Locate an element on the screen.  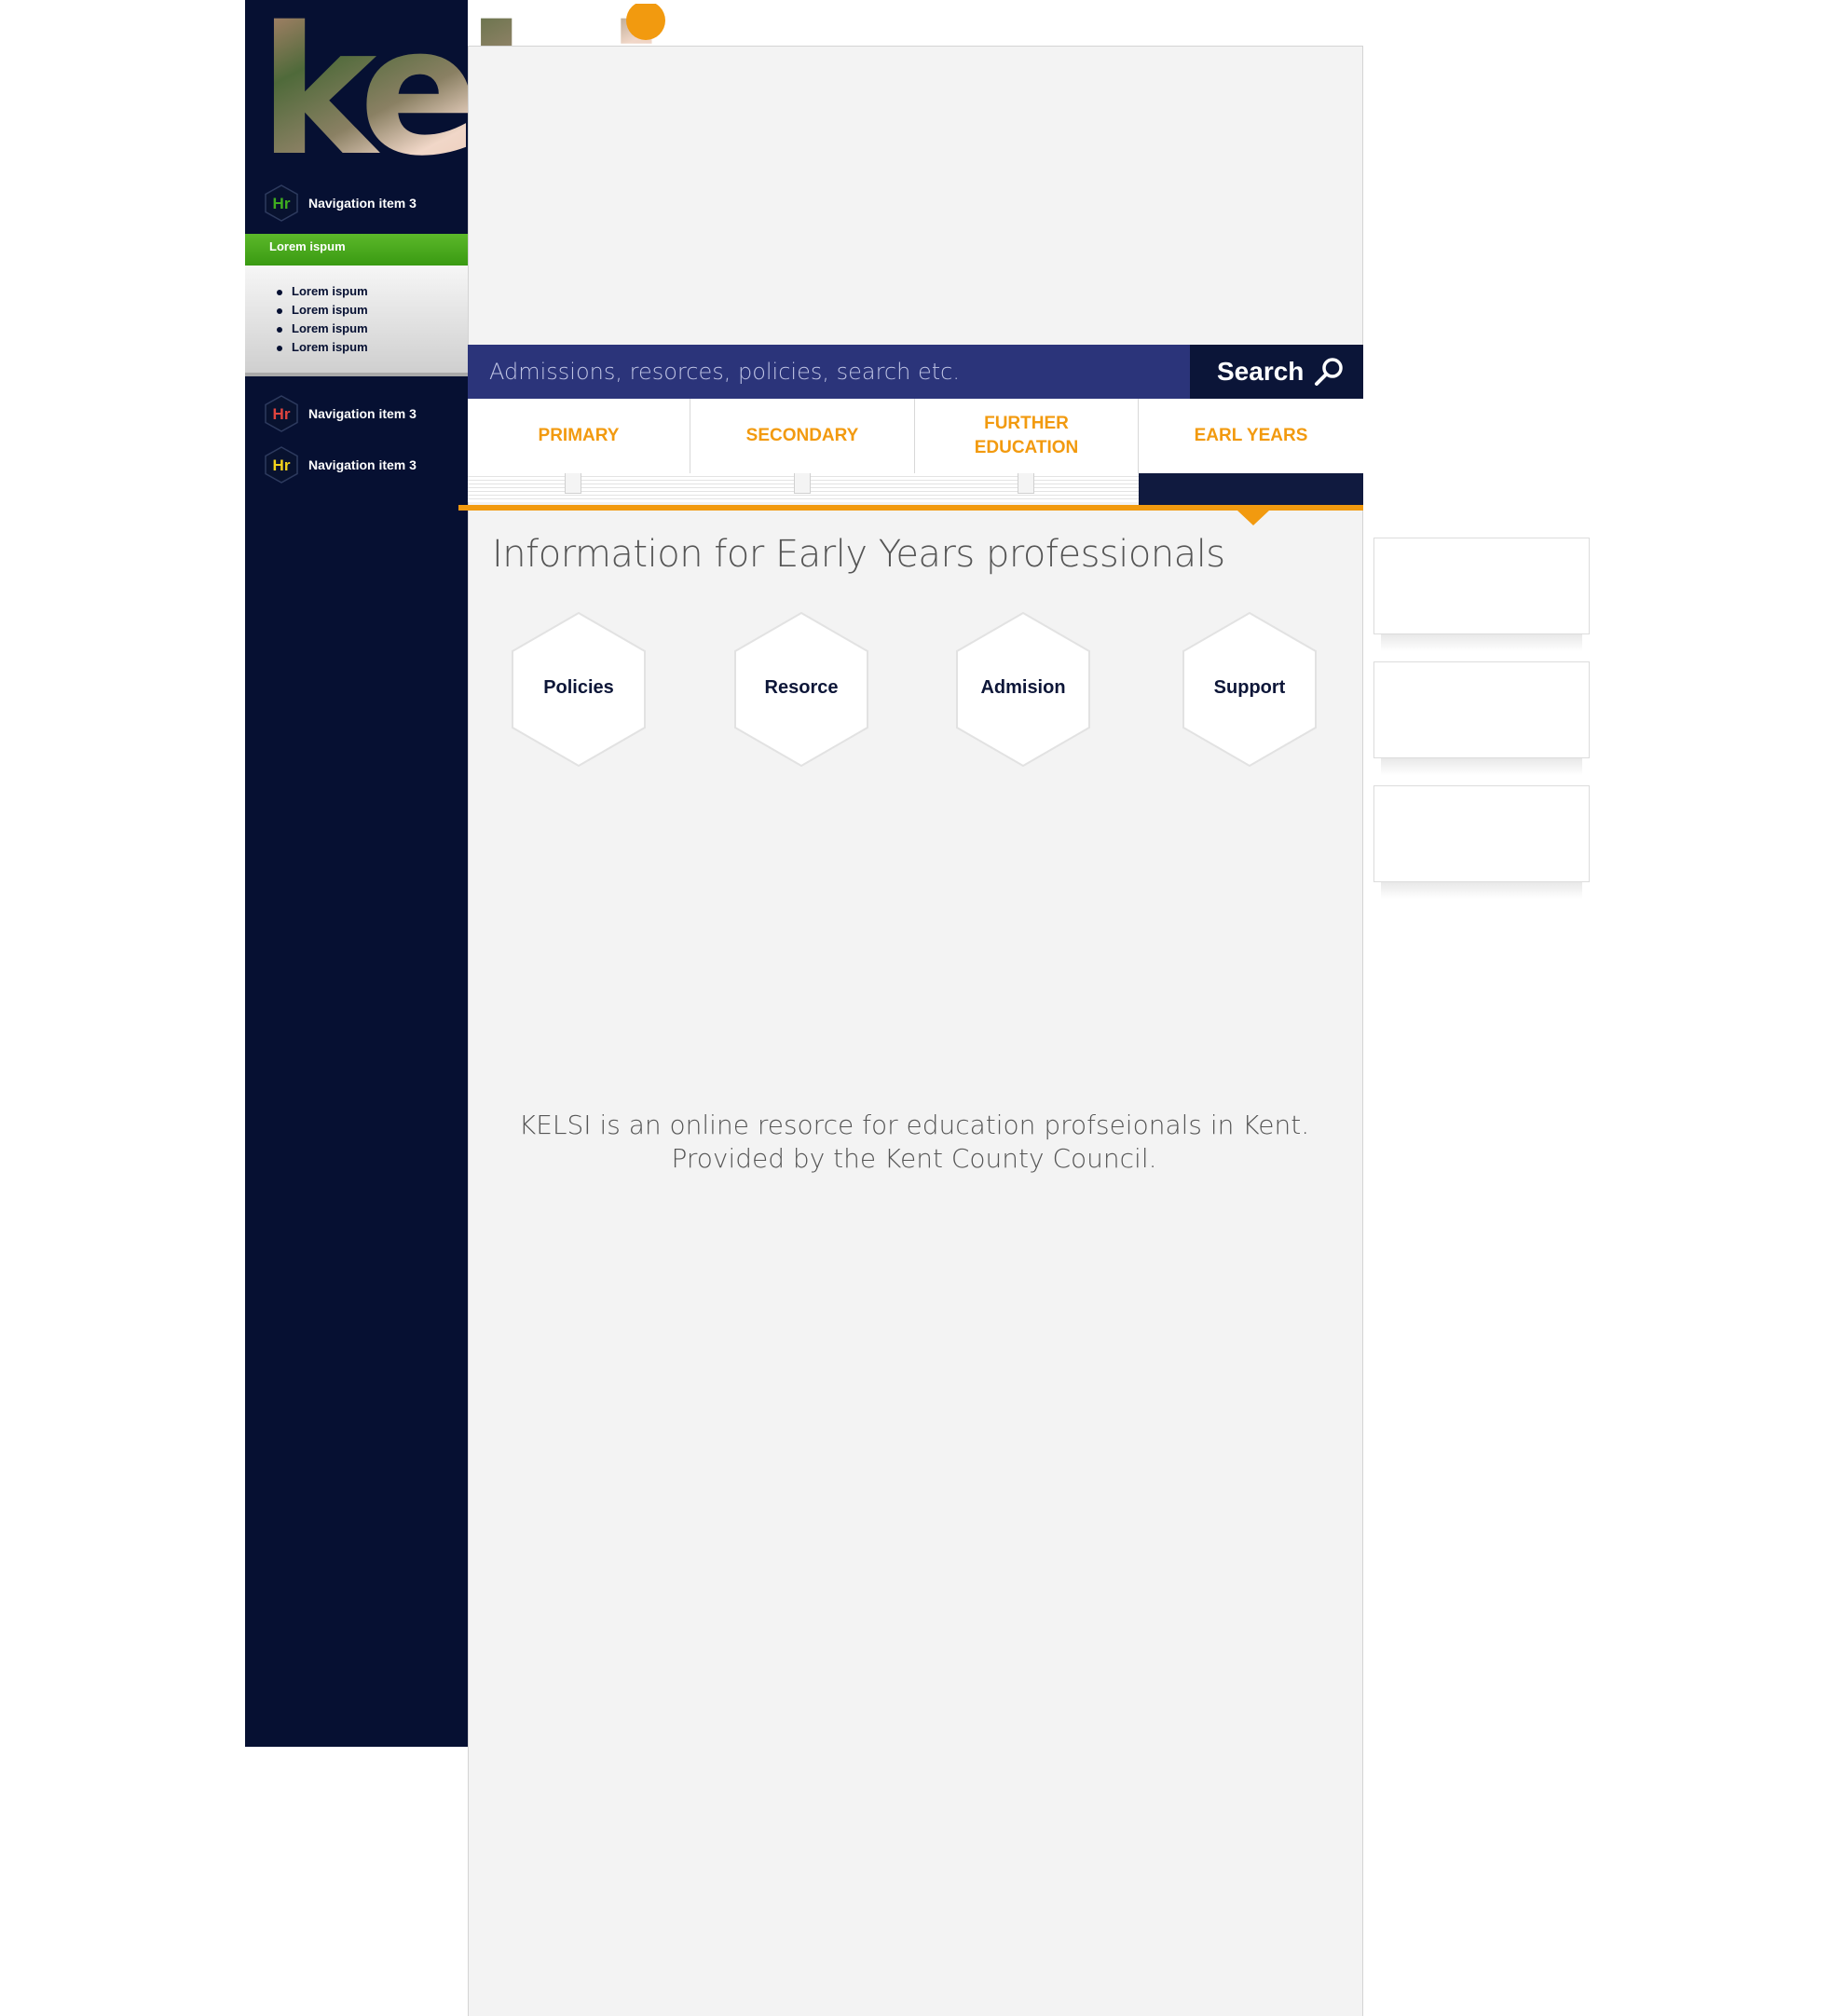
tab-label: EARL YEARS is located at coordinates (1251, 435).